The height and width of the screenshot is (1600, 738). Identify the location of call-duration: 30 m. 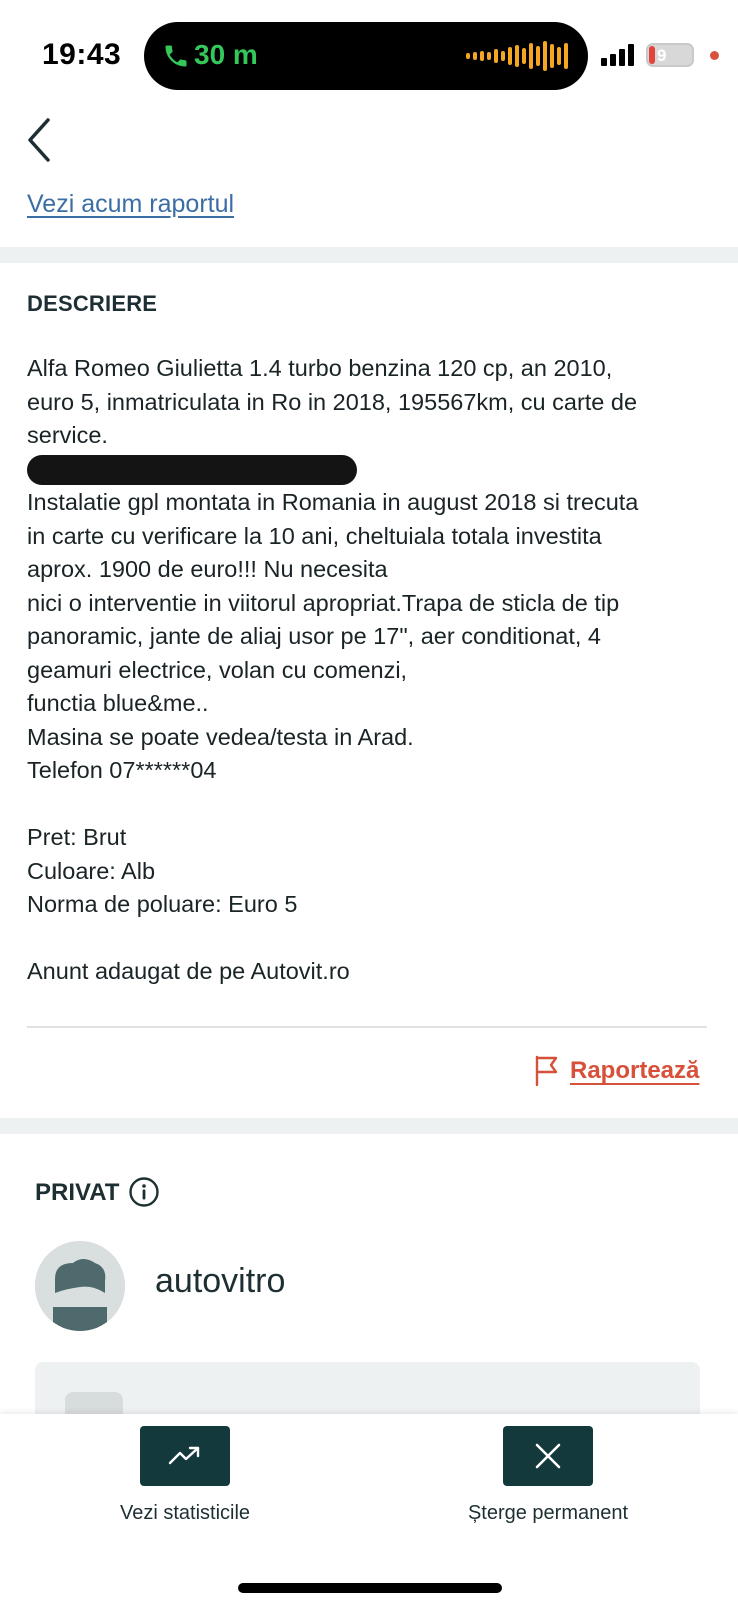
(226, 54).